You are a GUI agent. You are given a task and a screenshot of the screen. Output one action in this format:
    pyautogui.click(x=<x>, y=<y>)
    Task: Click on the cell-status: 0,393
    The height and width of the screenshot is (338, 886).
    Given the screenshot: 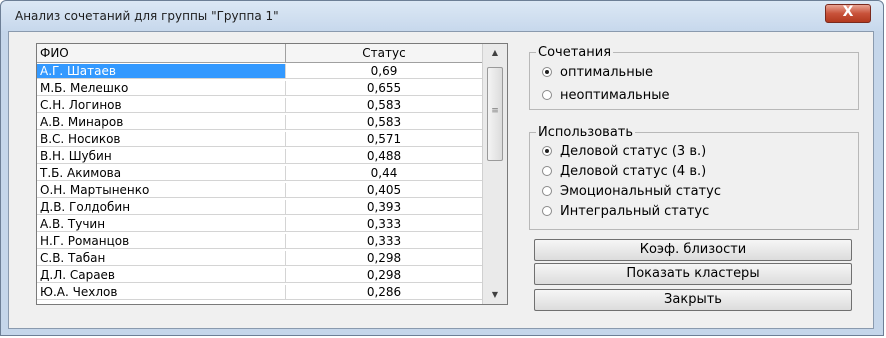 What is the action you would take?
    pyautogui.click(x=384, y=207)
    